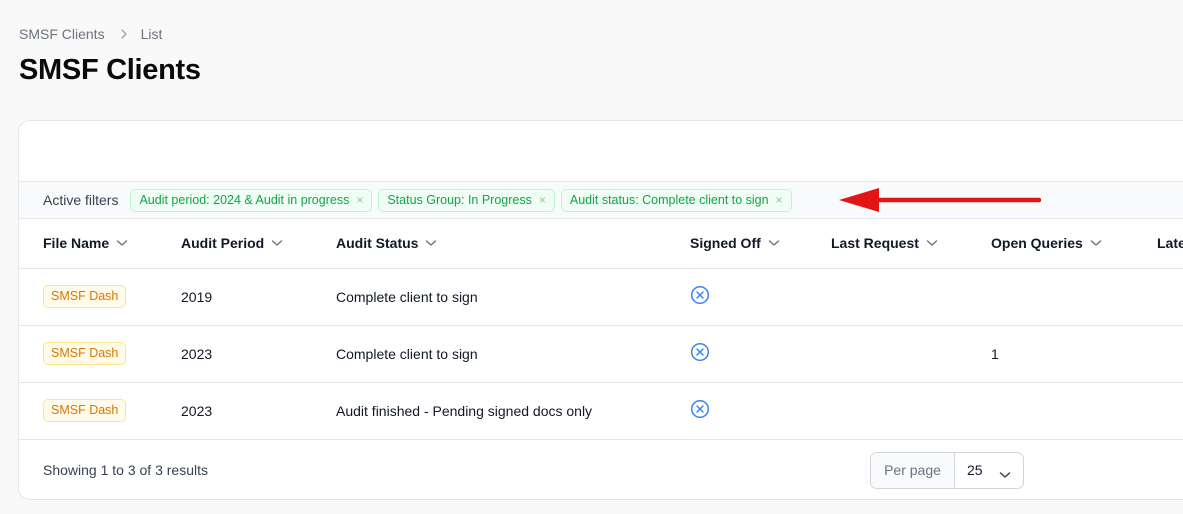 The height and width of the screenshot is (514, 1183). I want to click on column-header-label: Signed Off, so click(725, 243).